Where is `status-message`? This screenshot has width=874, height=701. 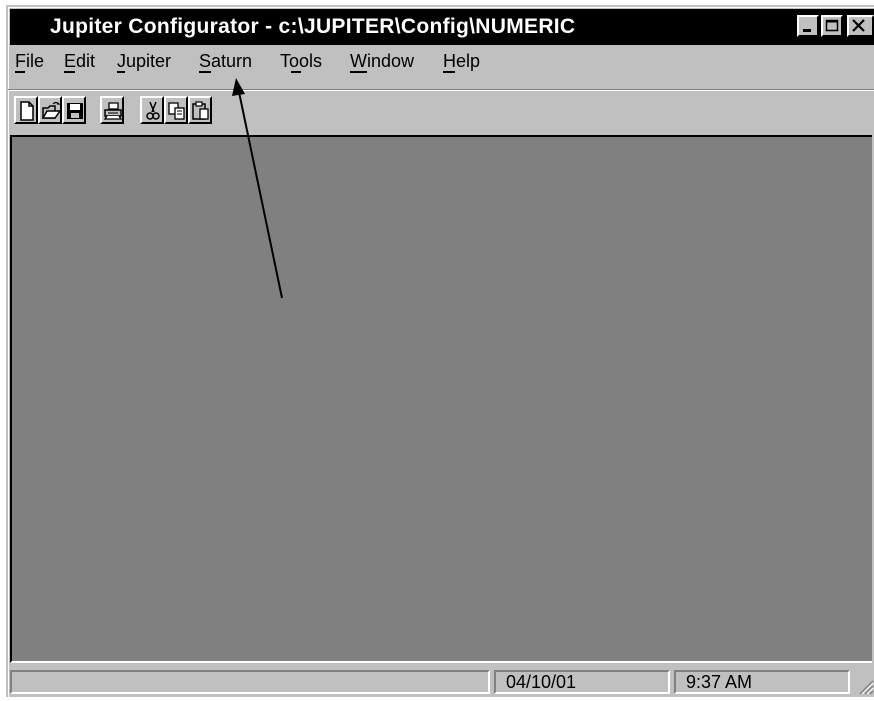 status-message is located at coordinates (250, 682).